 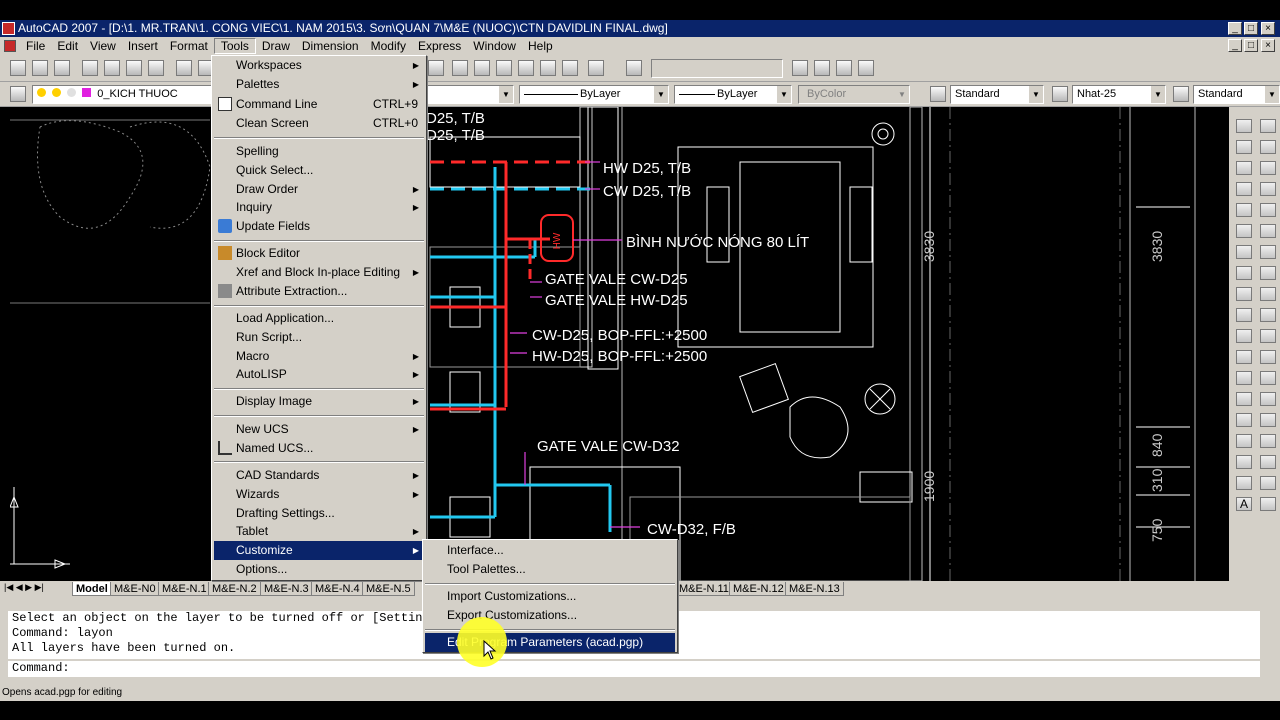 I want to click on ucs-icon, so click(x=800, y=68).